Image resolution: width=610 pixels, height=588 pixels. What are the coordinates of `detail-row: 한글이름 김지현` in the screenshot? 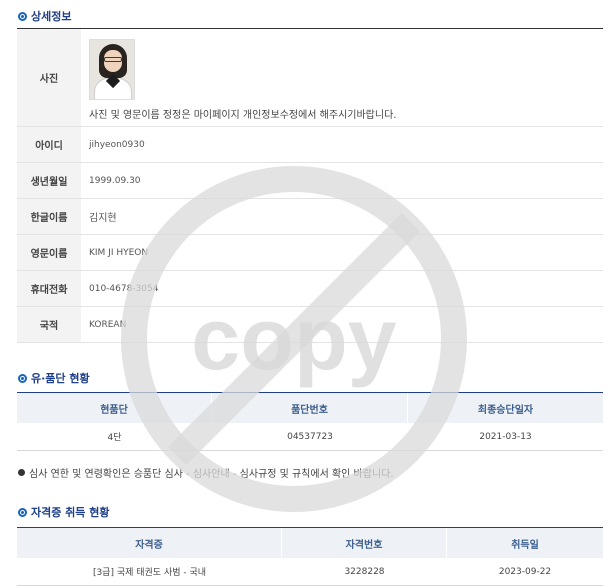 It's located at (310, 217).